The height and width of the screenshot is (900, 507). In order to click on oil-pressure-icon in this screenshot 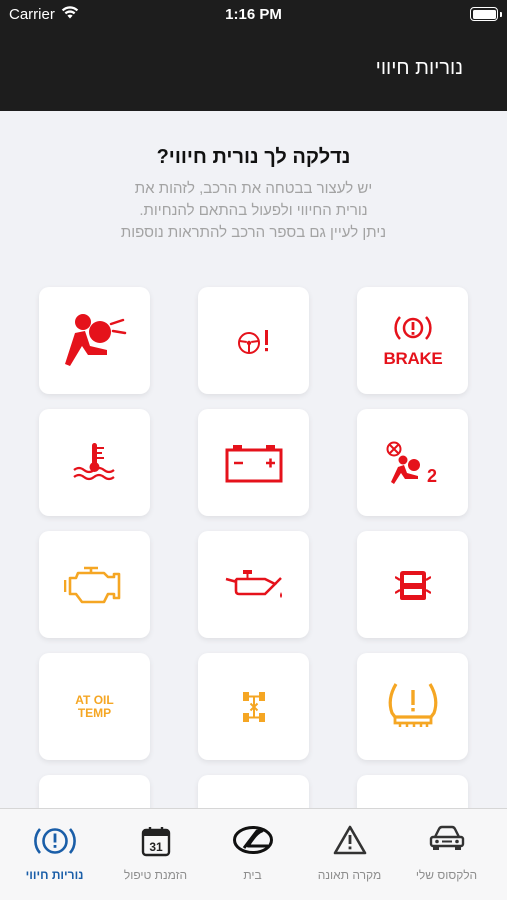, I will do `click(253, 583)`.